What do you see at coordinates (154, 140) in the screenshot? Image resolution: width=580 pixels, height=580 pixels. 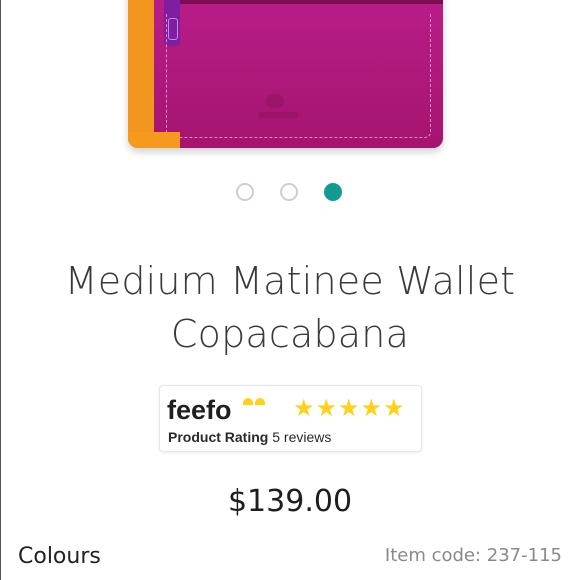 I see `wallet-orange-corner` at bounding box center [154, 140].